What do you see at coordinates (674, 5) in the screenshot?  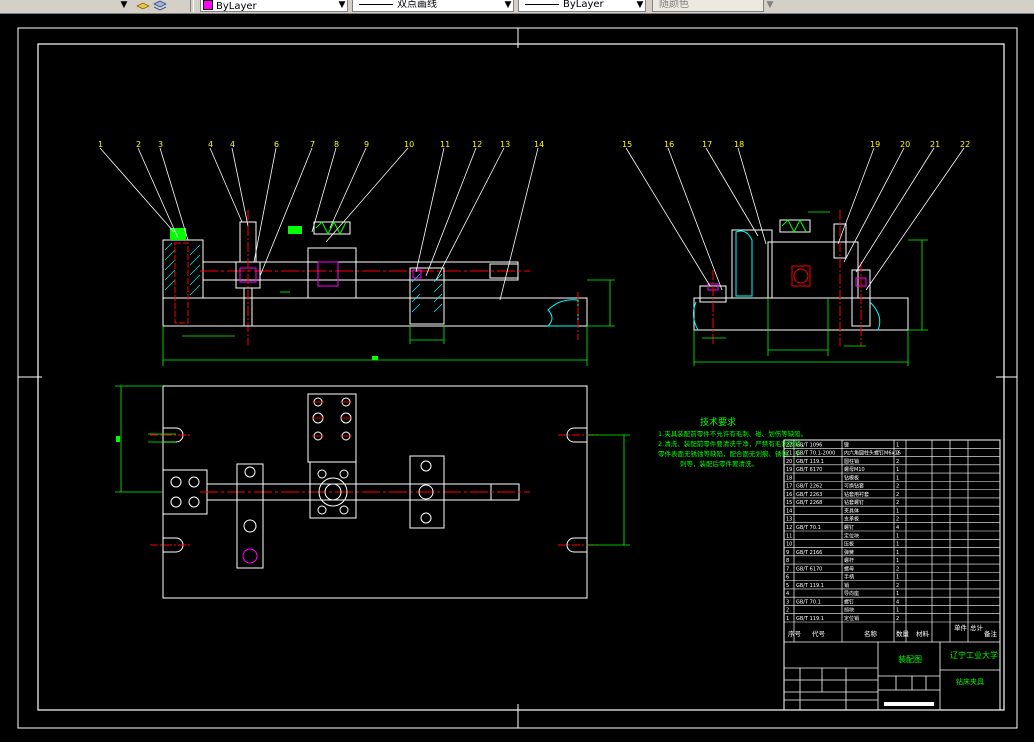 I see `plotstyle-control-value: 随颜色` at bounding box center [674, 5].